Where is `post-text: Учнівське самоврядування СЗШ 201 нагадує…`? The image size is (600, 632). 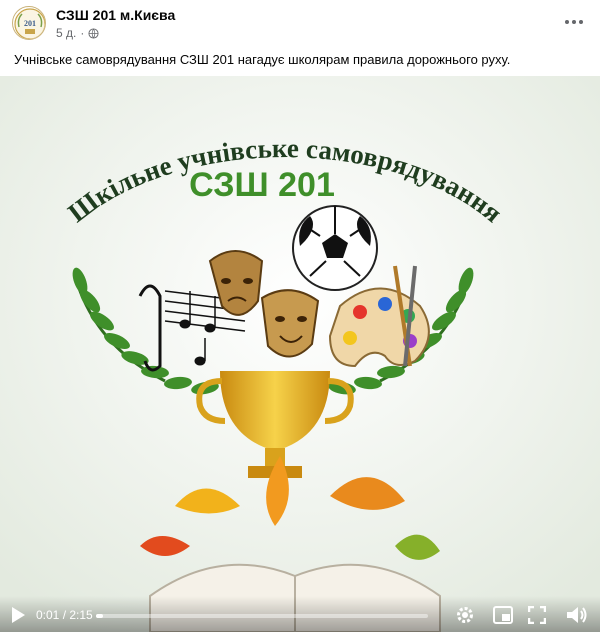
post-text: Учнівське самоврядування СЗШ 201 нагадує… is located at coordinates (262, 59).